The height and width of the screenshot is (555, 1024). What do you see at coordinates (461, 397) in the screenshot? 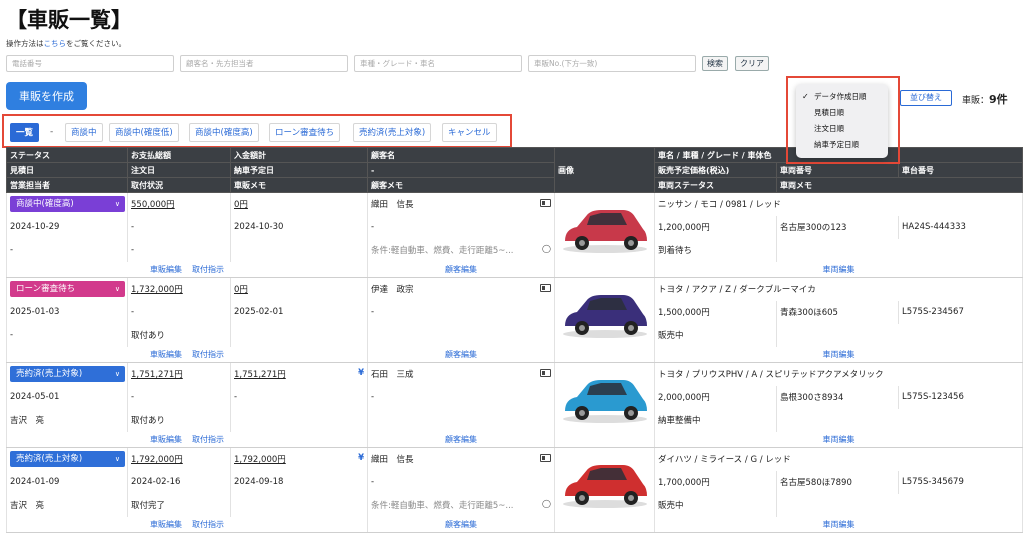
I see `customer-sub: -` at bounding box center [461, 397].